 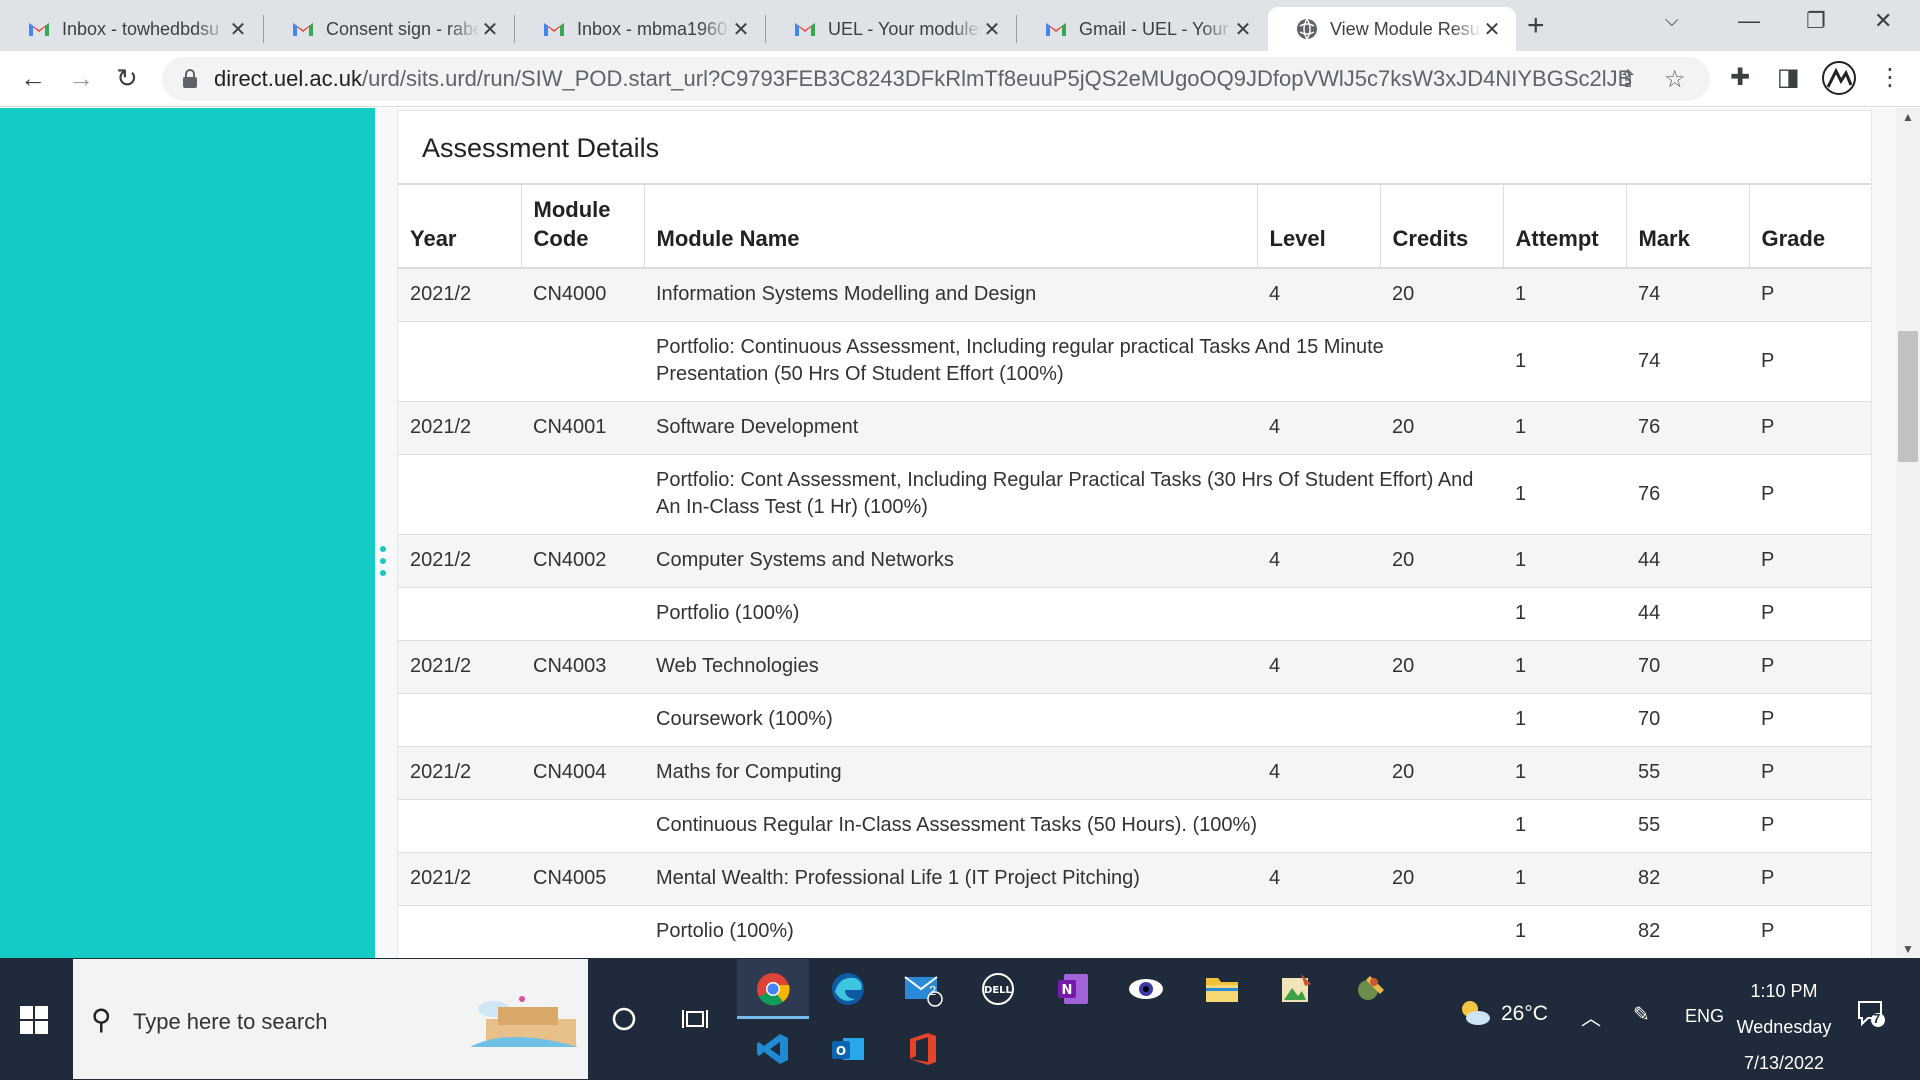 What do you see at coordinates (923, 1049) in the screenshot?
I see `office-icon` at bounding box center [923, 1049].